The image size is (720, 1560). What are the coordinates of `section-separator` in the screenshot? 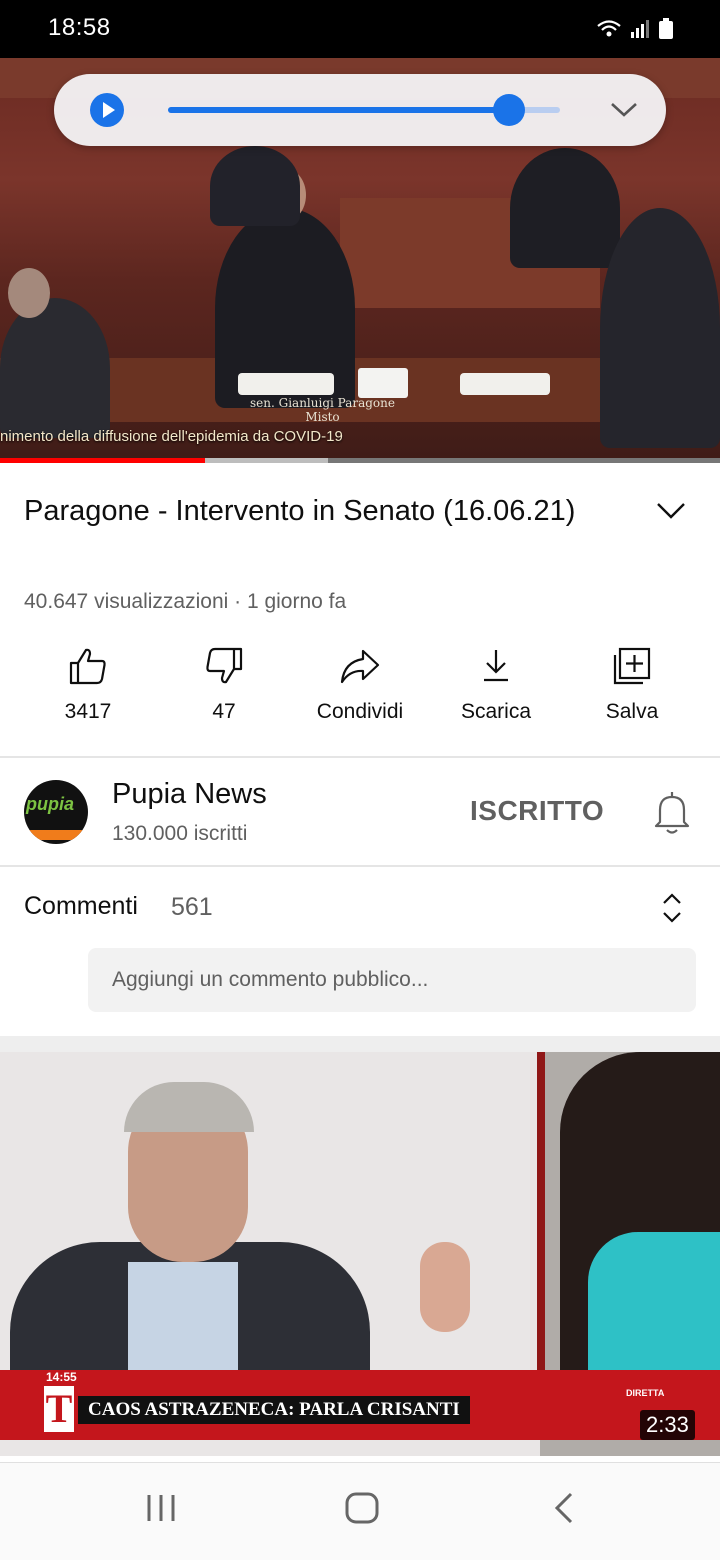 It's located at (360, 1044).